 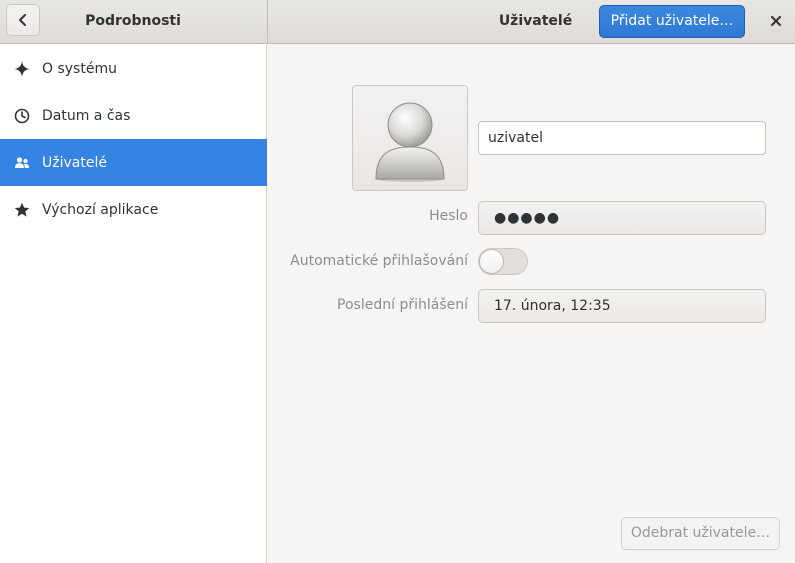 What do you see at coordinates (133, 68) in the screenshot?
I see `sidebar-item-about: O systému` at bounding box center [133, 68].